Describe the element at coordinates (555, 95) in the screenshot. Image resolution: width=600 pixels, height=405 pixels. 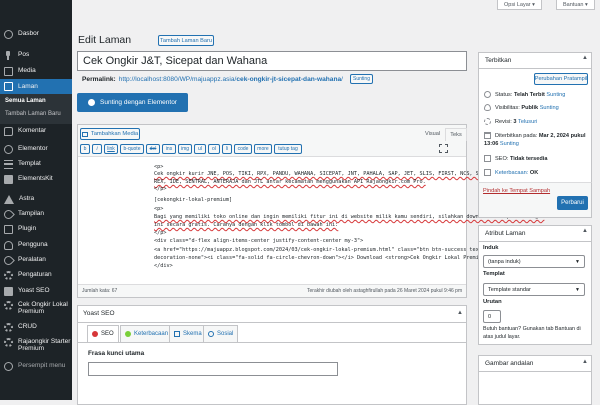
I see `status-edit-link: Sunting` at that location.